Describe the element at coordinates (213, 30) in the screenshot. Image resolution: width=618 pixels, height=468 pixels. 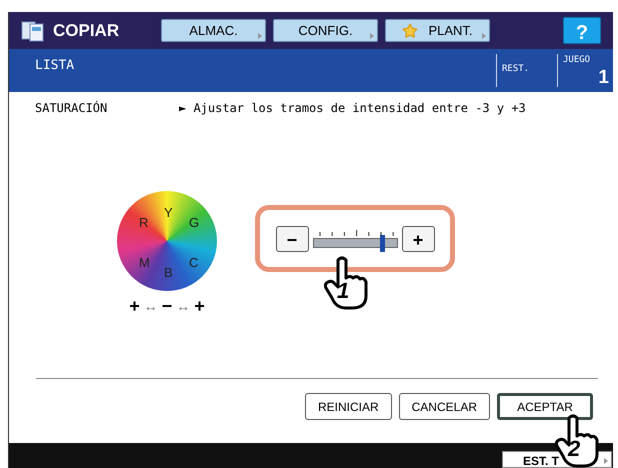
I see `menu-button: ALMAC.` at that location.